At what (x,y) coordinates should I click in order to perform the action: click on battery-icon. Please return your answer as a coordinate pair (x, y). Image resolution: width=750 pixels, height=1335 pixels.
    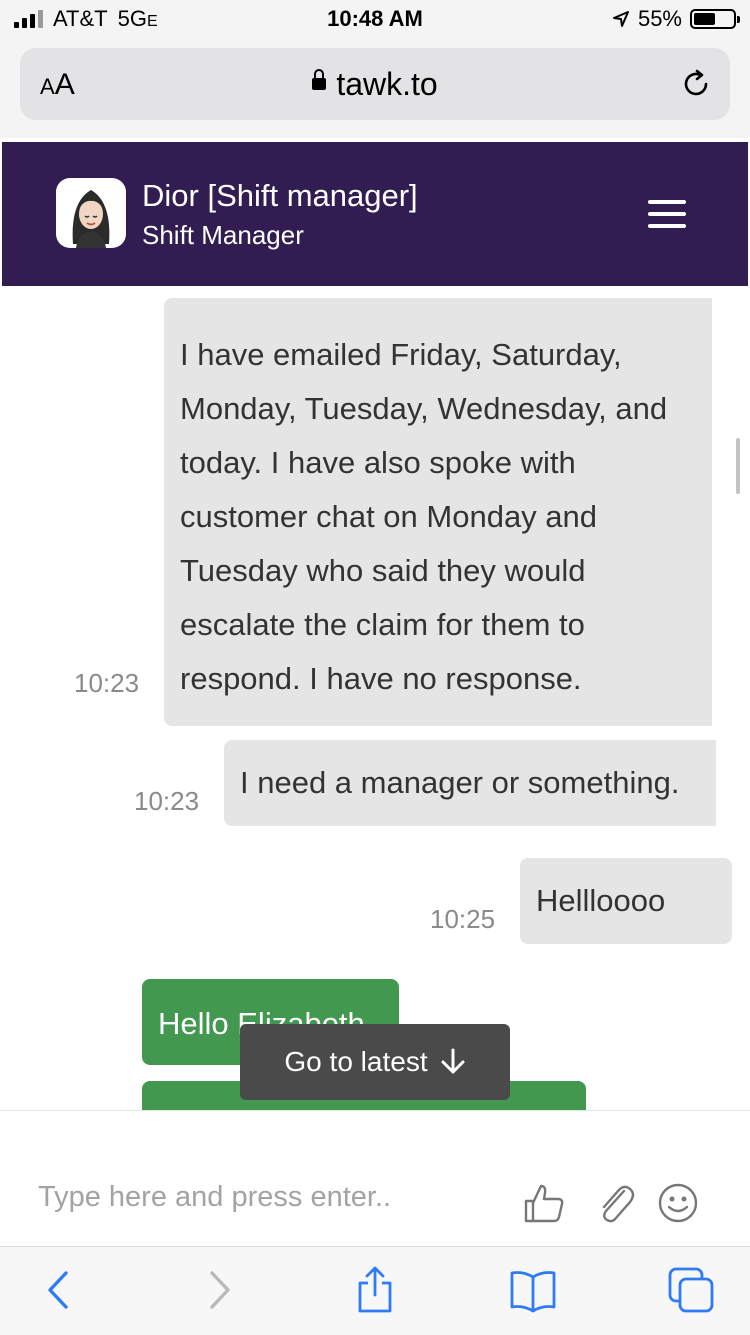
    Looking at the image, I should click on (715, 19).